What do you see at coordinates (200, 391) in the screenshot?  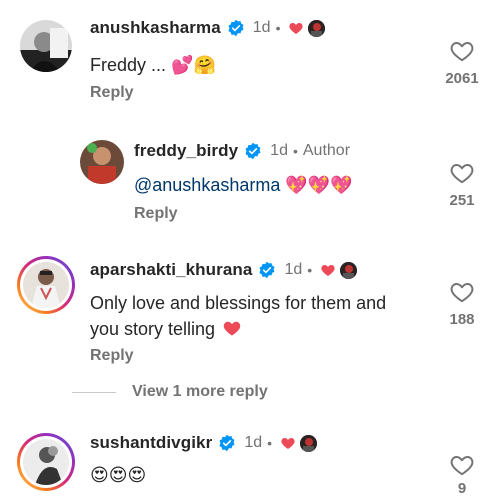 I see `view-more-label: View 1 more reply` at bounding box center [200, 391].